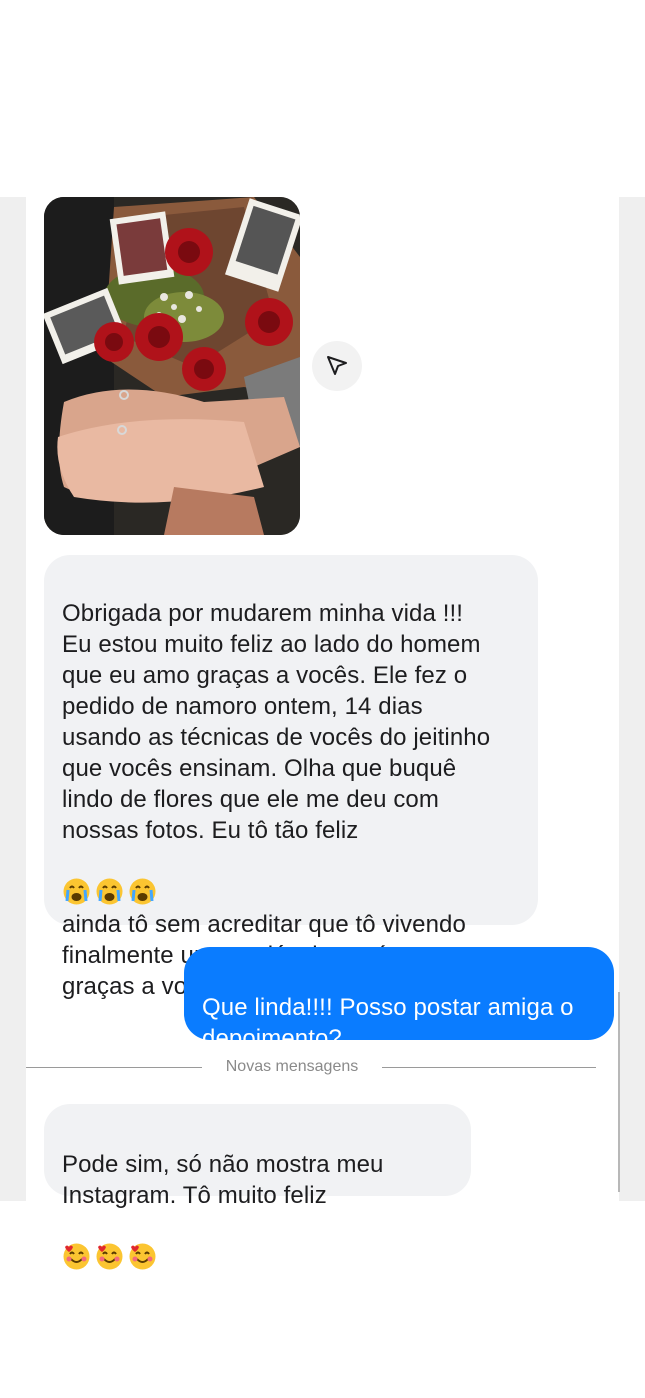 The width and height of the screenshot is (645, 1398). I want to click on bouquet-photo, so click(172, 366).